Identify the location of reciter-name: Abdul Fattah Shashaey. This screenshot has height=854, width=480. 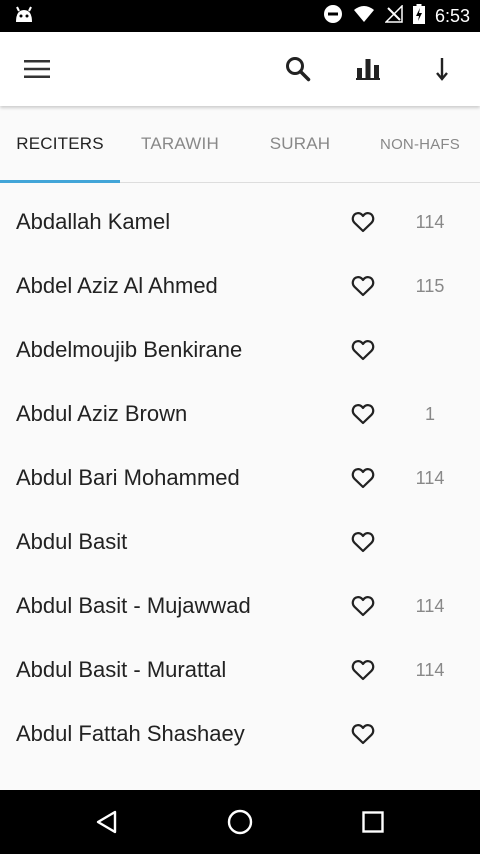
(130, 733).